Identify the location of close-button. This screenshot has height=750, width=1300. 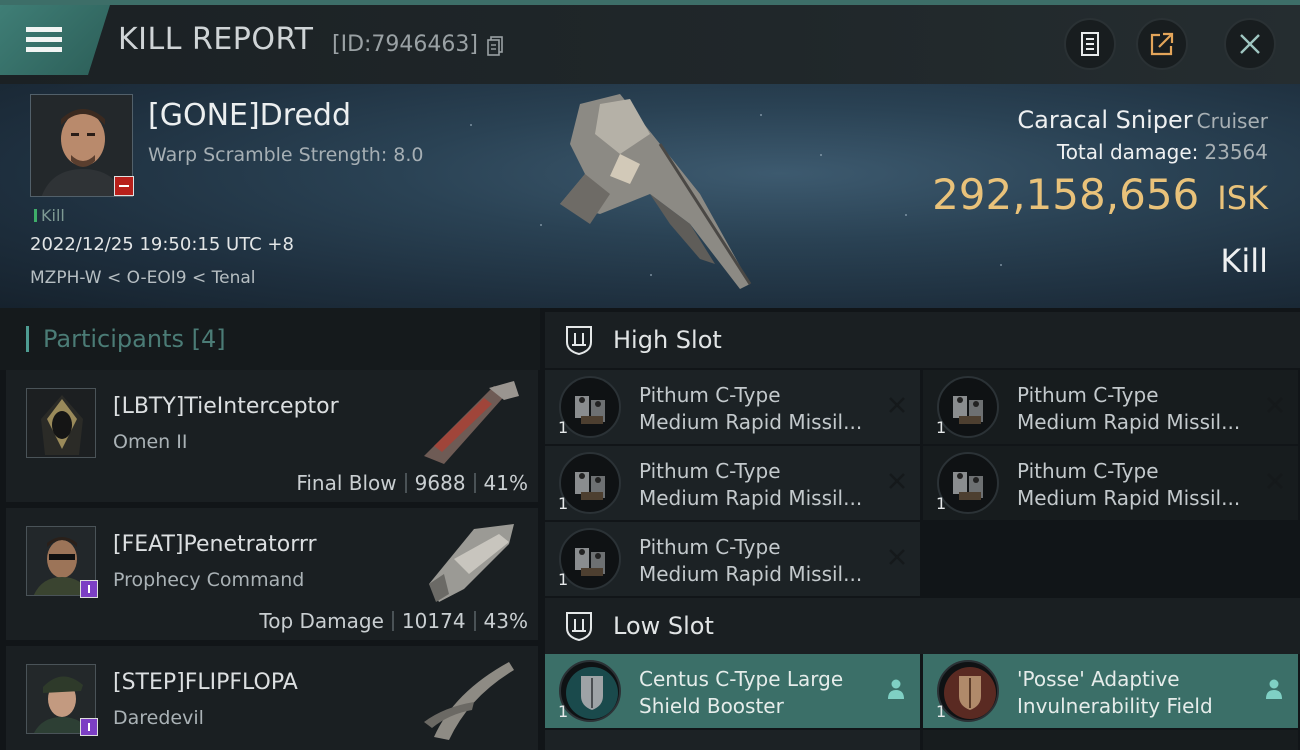
(1250, 44).